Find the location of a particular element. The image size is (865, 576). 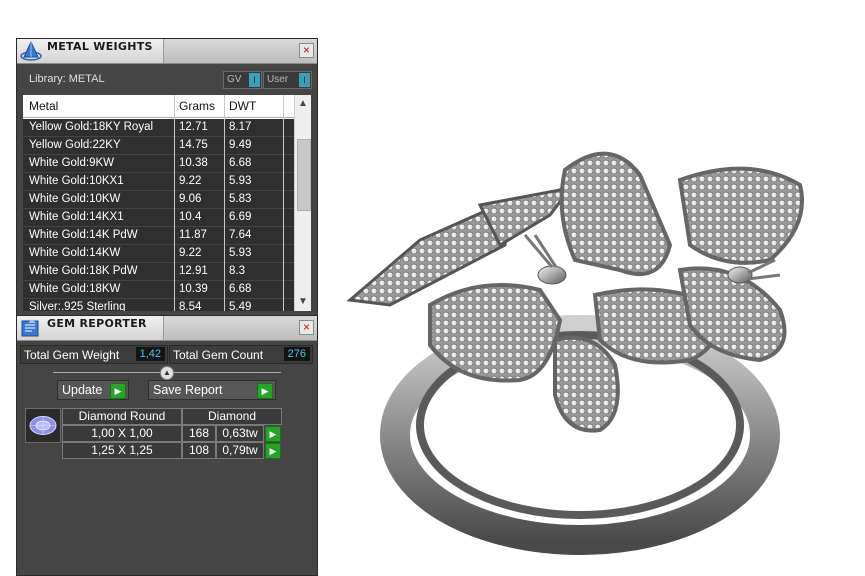

metal-cell-metal: White Gold:10KX1 is located at coordinates (76, 181).